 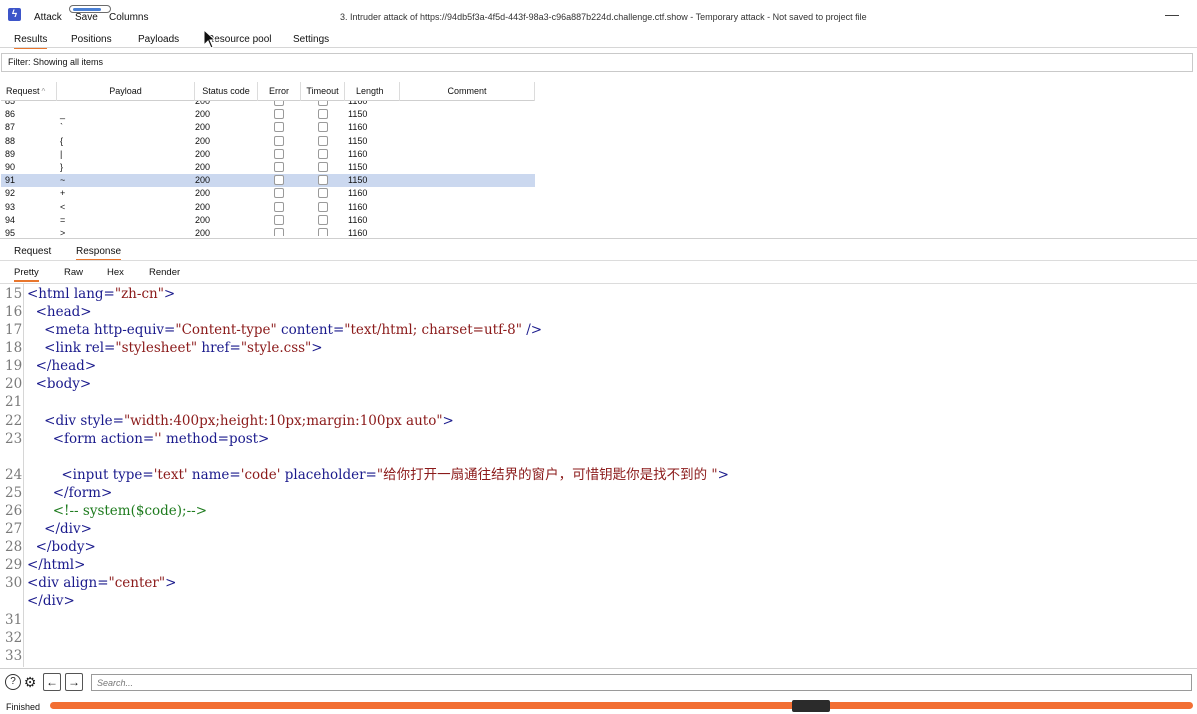 What do you see at coordinates (598, 706) in the screenshot?
I see `status-bar: Finished` at bounding box center [598, 706].